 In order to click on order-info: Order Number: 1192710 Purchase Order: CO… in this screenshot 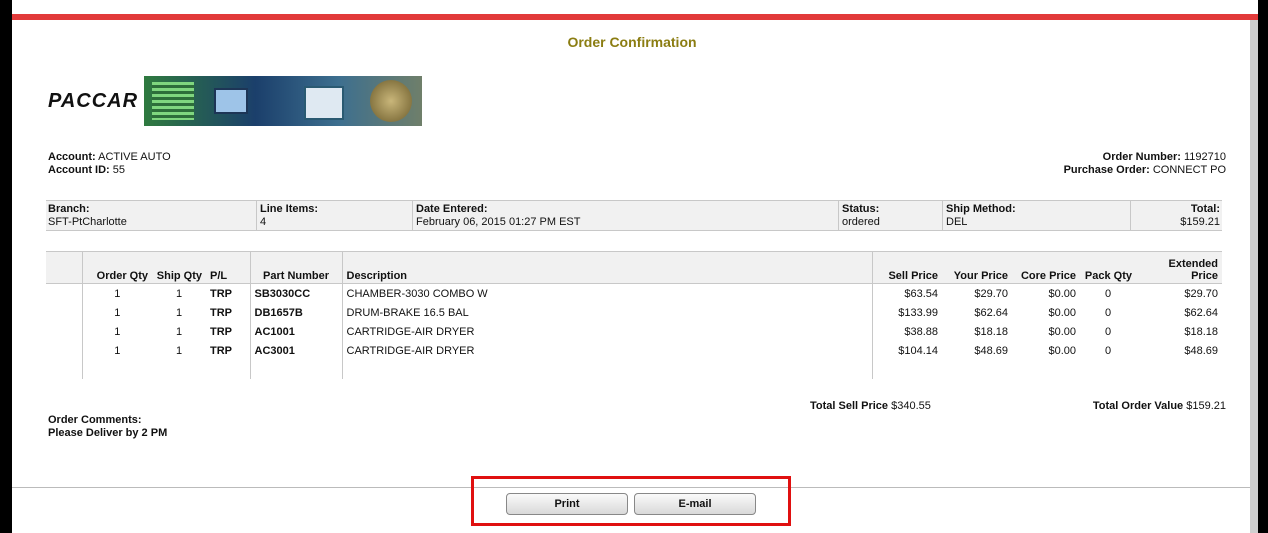, I will do `click(1145, 164)`.